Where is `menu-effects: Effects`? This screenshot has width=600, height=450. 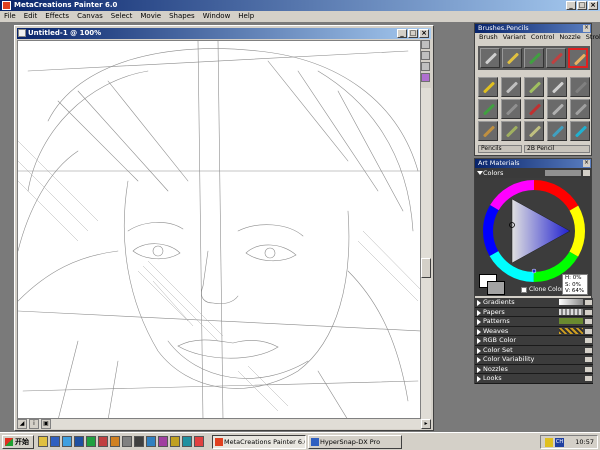 menu-effects: Effects is located at coordinates (57, 16).